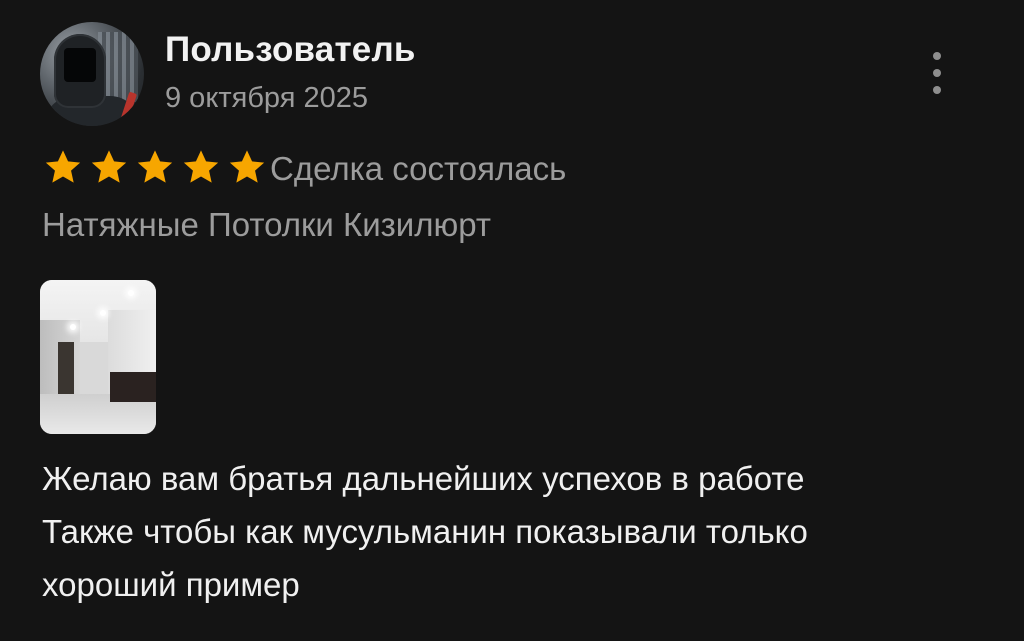 This screenshot has width=1024, height=641. Describe the element at coordinates (418, 168) in the screenshot. I see `deal-status: Сделка состоялась` at that location.